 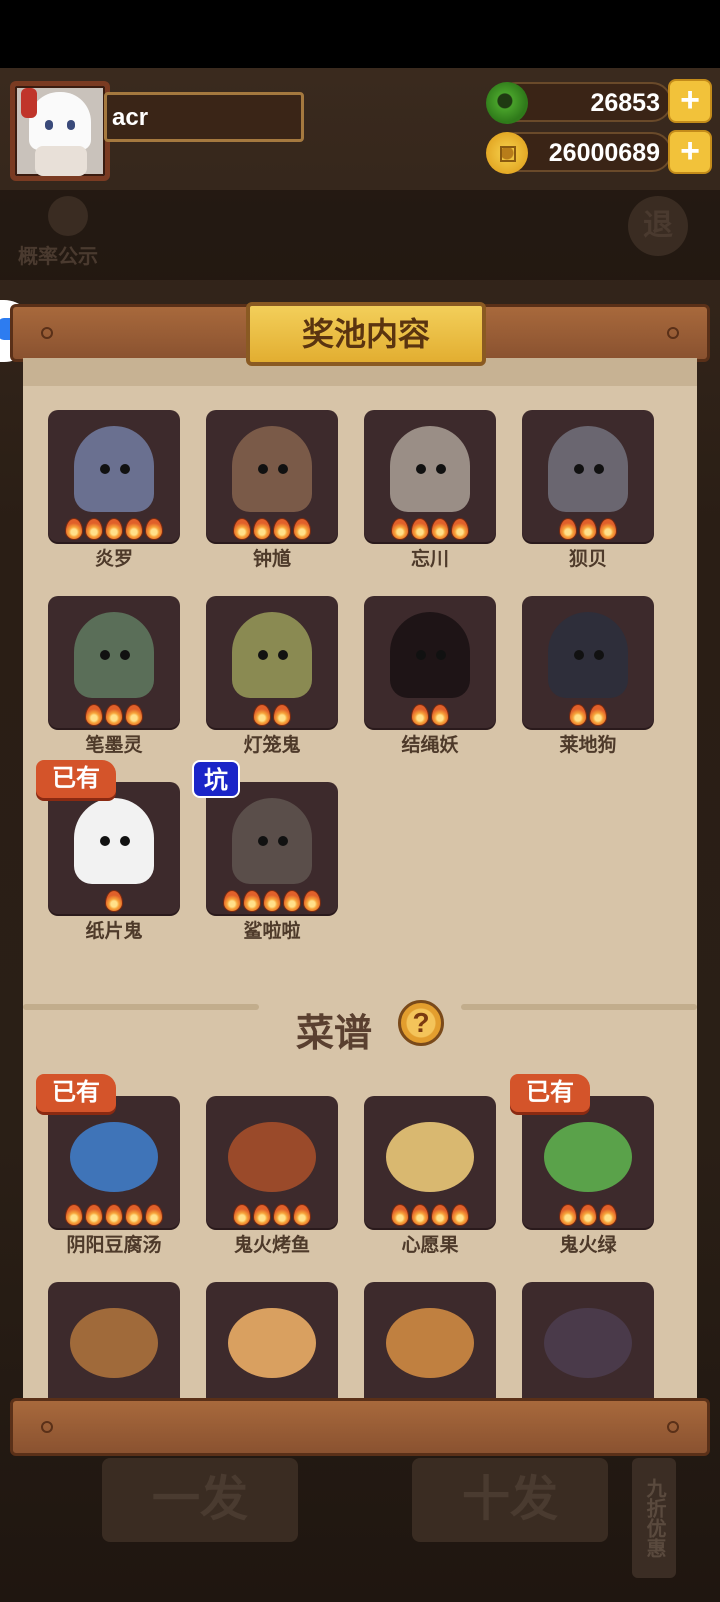 I want to click on character-name: 狈贝, so click(x=587, y=559).